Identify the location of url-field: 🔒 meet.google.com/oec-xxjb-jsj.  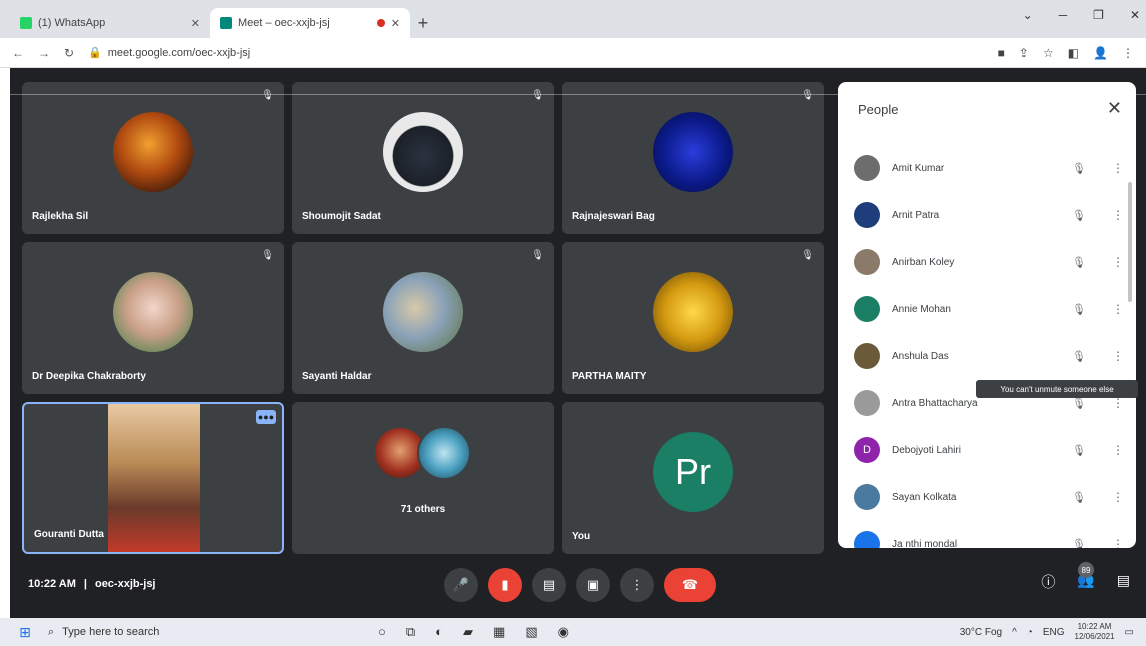
(368, 53).